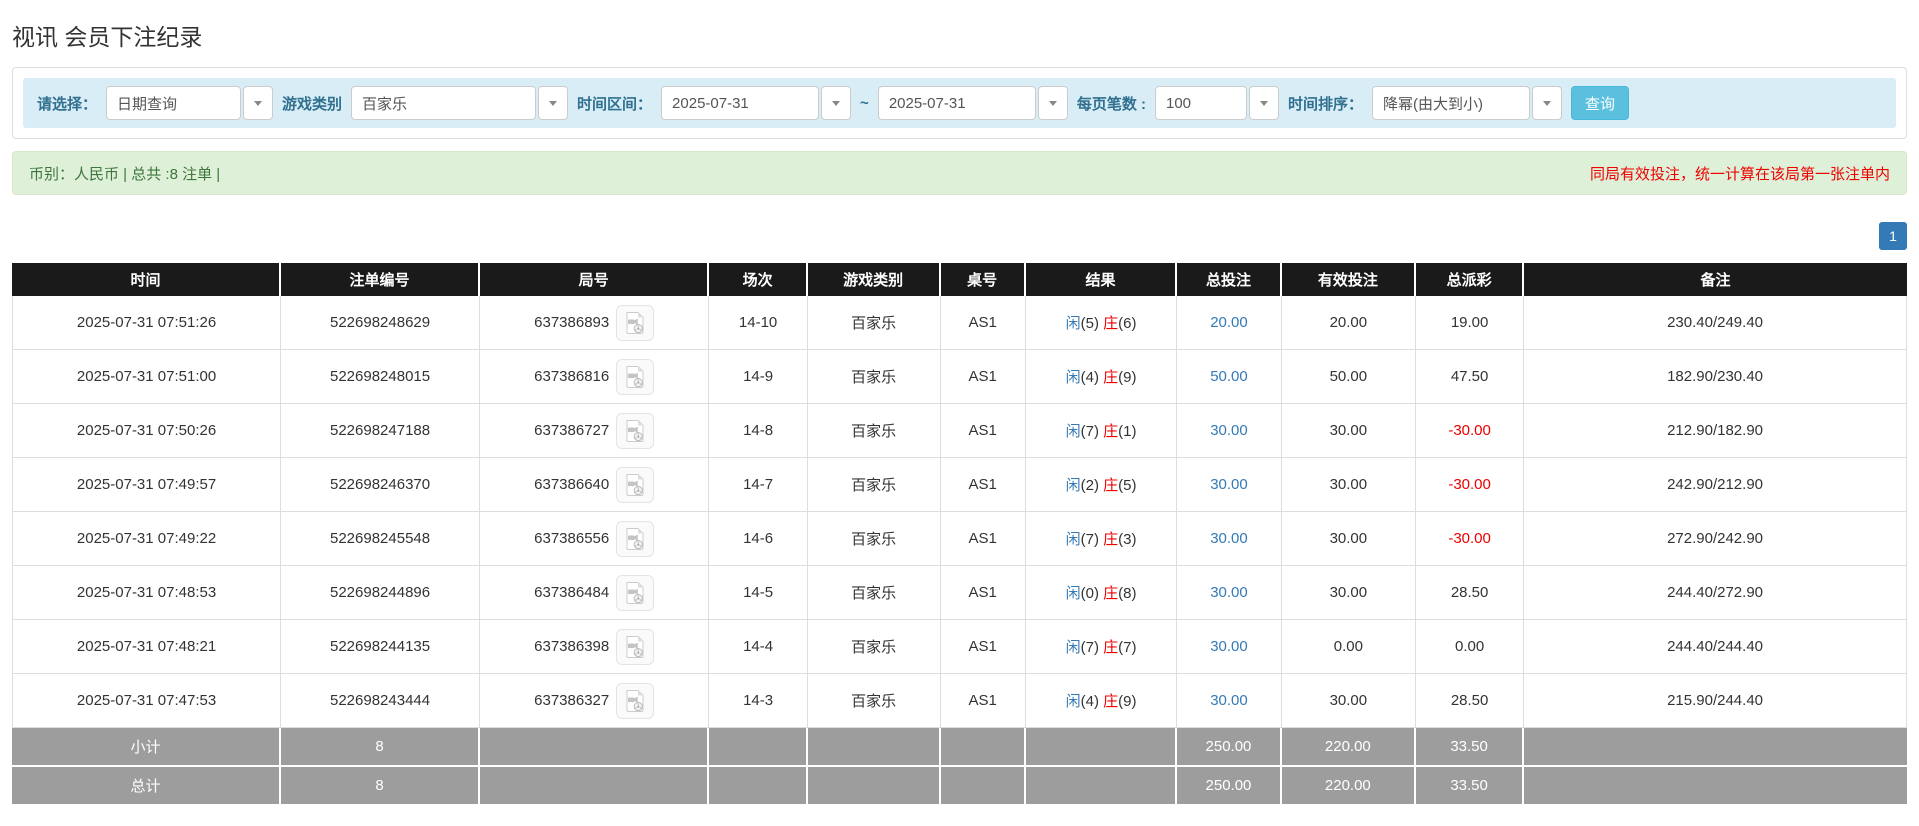 The height and width of the screenshot is (826, 1919). What do you see at coordinates (595, 431) in the screenshot?
I see `round-cell: 637386727` at bounding box center [595, 431].